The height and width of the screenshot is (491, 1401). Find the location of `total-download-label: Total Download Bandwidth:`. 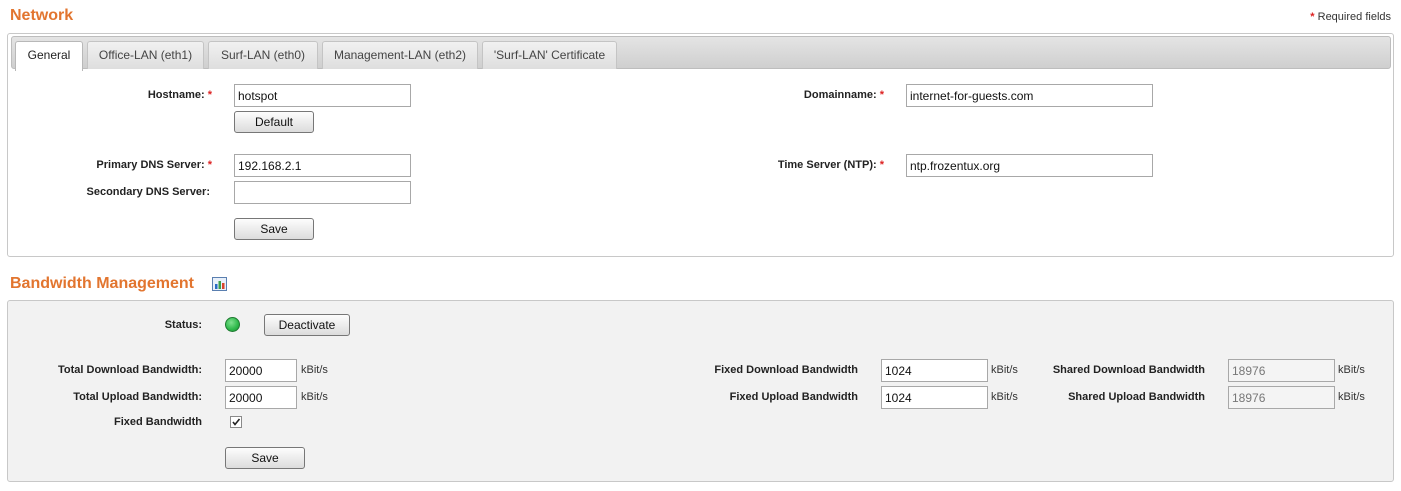

total-download-label: Total Download Bandwidth: is located at coordinates (130, 370).